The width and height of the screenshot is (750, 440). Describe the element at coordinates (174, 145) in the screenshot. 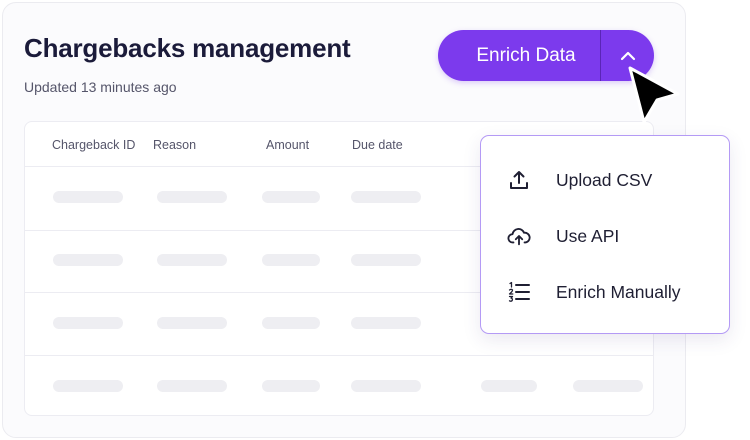

I see `column-header-reason: Reason` at that location.